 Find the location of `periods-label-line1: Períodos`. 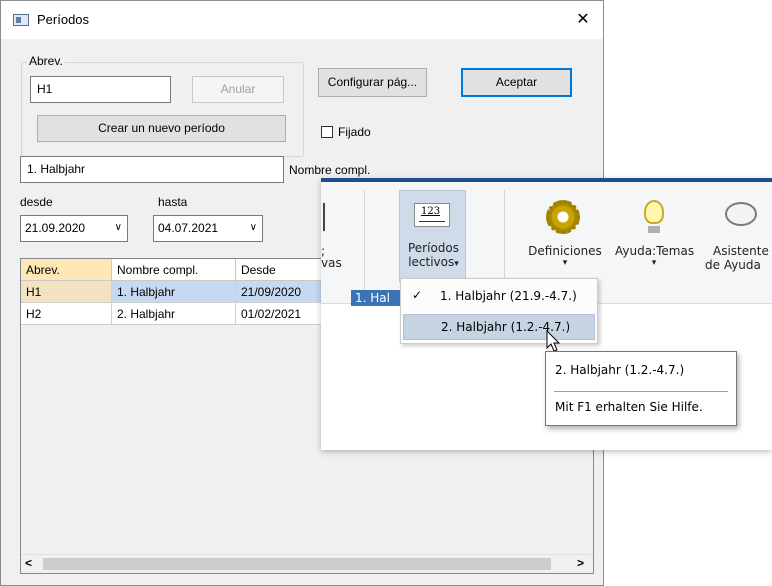

periods-label-line1: Períodos is located at coordinates (433, 248).